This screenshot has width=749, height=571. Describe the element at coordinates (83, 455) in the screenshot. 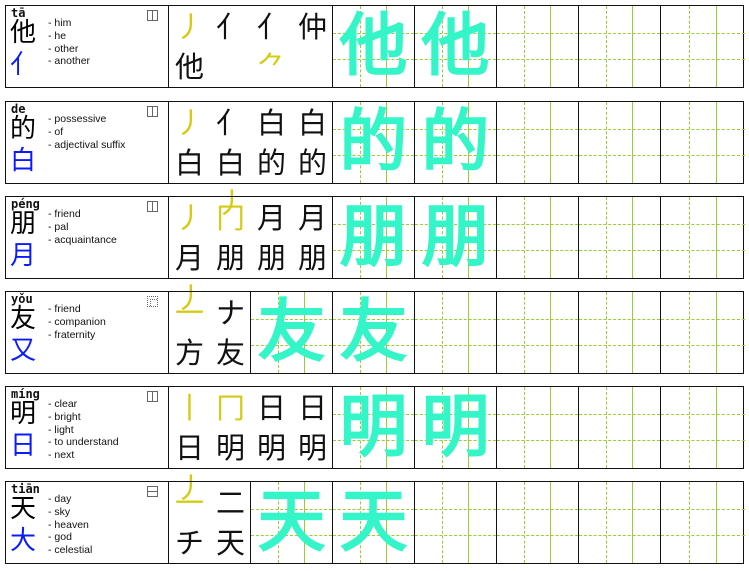

I see `meaning-item: next` at that location.